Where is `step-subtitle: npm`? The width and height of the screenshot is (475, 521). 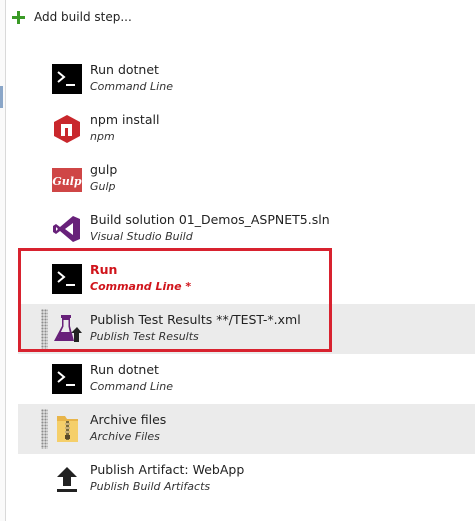 step-subtitle: npm is located at coordinates (102, 136).